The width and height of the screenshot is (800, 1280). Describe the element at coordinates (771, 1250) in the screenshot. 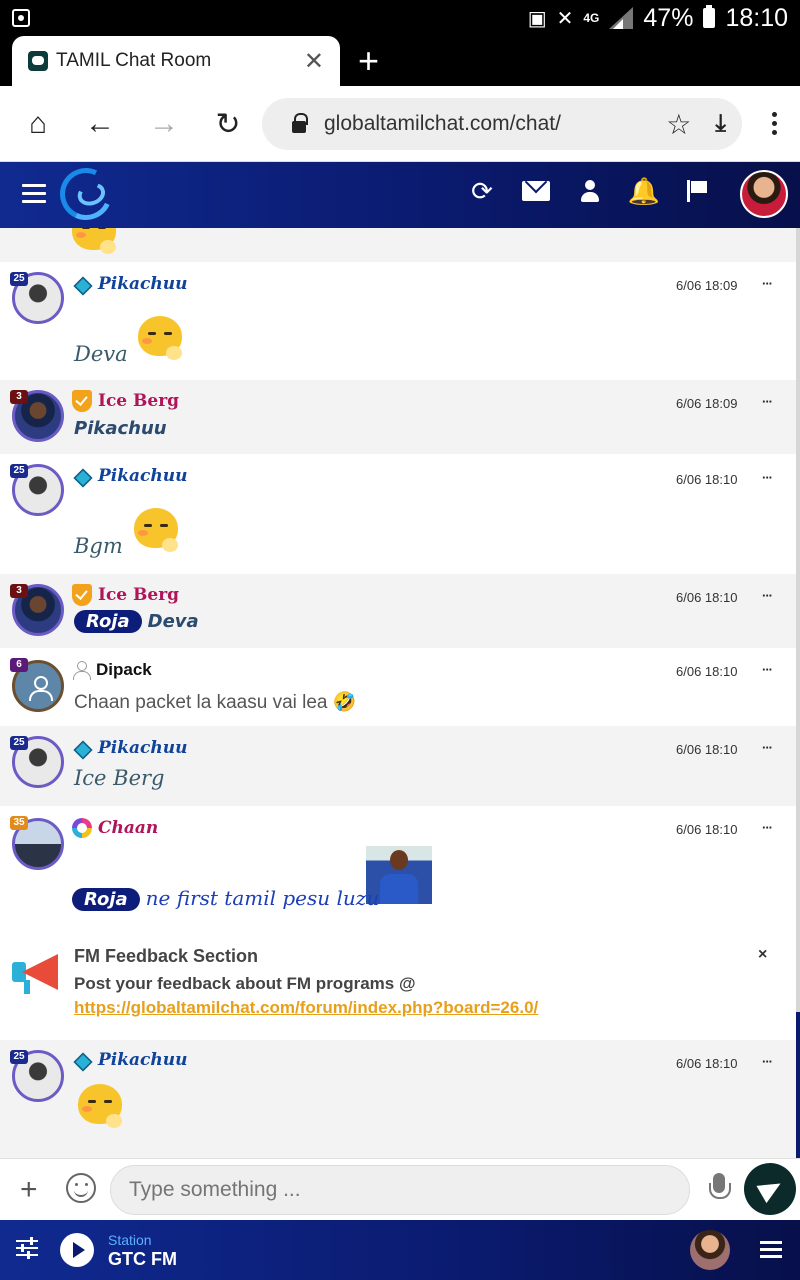

I see `player-menu-icon` at that location.